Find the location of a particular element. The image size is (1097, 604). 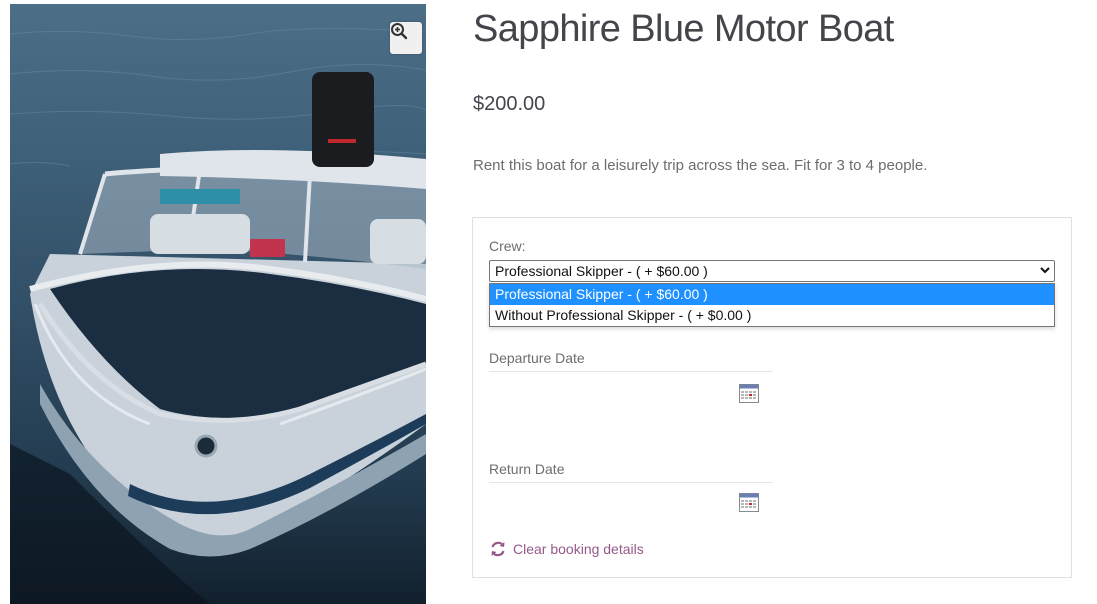

chevron-down-icon is located at coordinates (1045, 270).